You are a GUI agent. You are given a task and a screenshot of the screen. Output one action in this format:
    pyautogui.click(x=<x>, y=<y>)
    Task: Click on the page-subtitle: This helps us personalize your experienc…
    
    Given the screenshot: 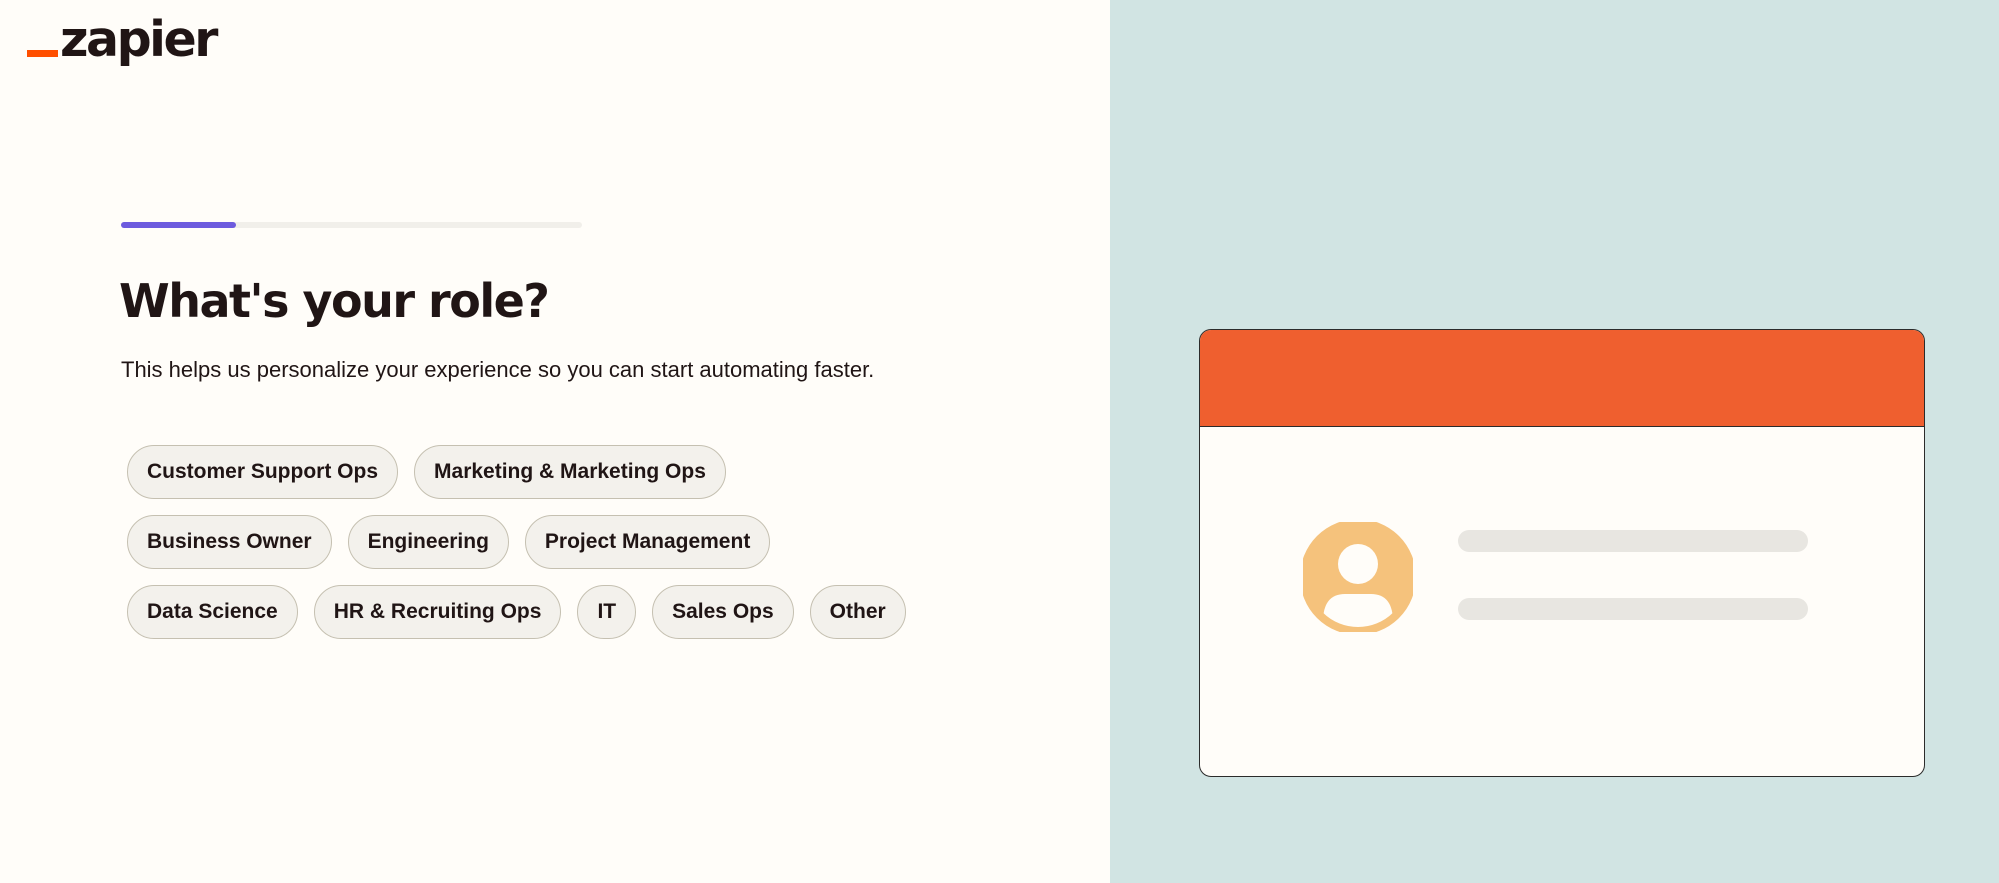 What is the action you would take?
    pyautogui.click(x=498, y=369)
    